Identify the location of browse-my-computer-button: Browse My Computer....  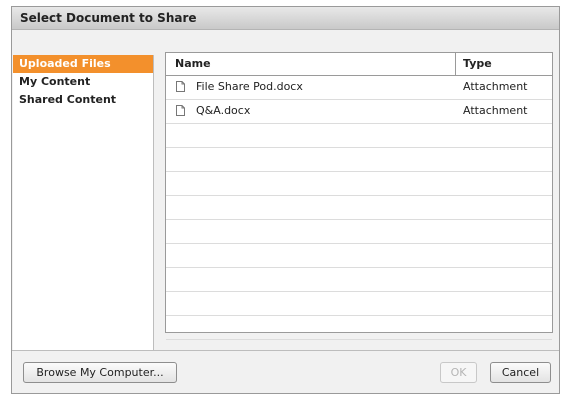
(100, 372).